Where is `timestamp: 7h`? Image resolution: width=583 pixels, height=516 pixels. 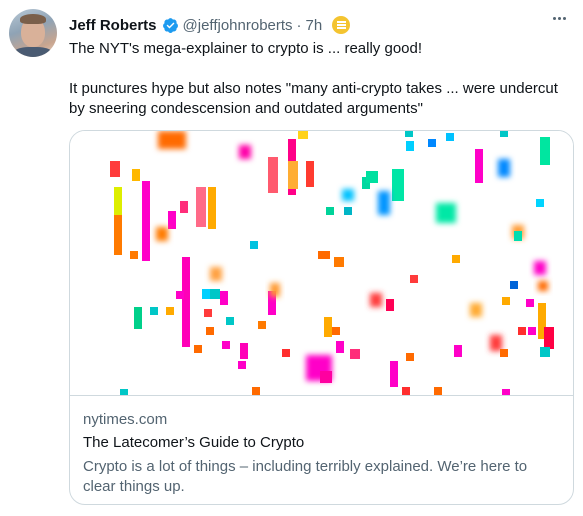 timestamp: 7h is located at coordinates (314, 25).